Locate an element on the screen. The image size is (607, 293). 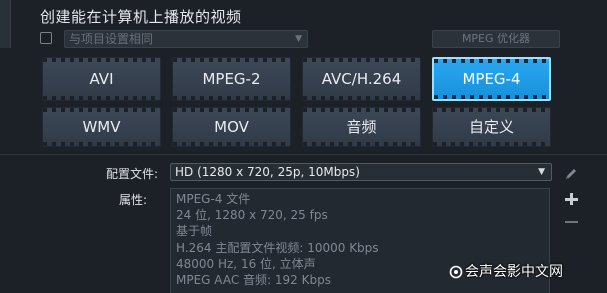
profile-dropdown: HD (1280 x 720, 25p, 10Mbps) ▼ is located at coordinates (361, 172).